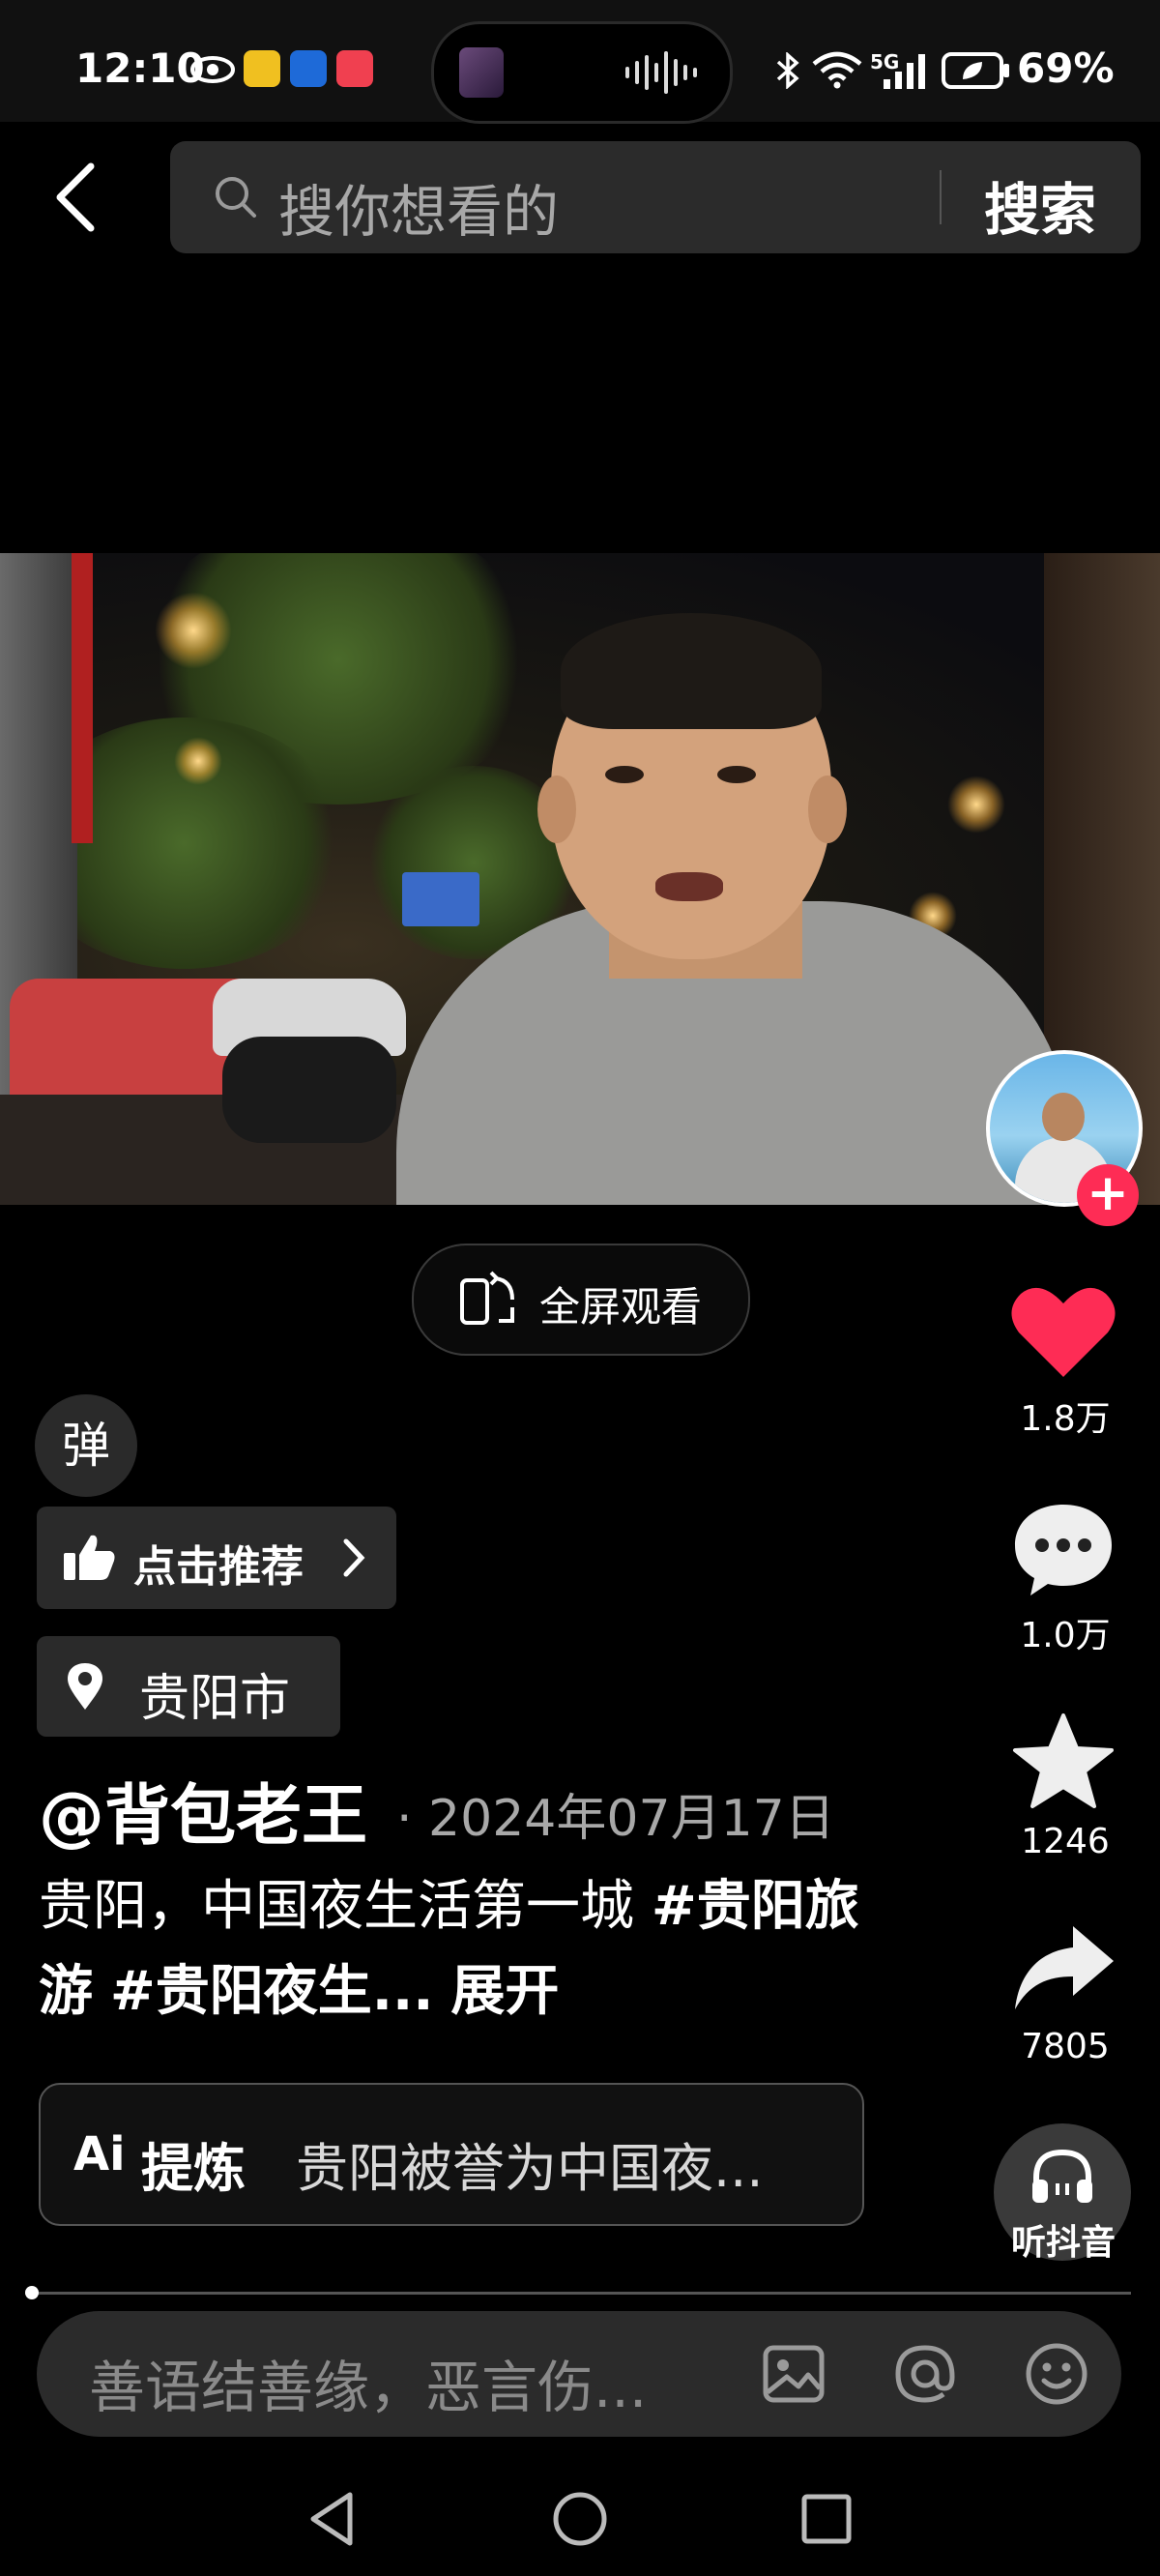 The image size is (1160, 2576). I want to click on expand-button: 展开, so click(505, 1991).